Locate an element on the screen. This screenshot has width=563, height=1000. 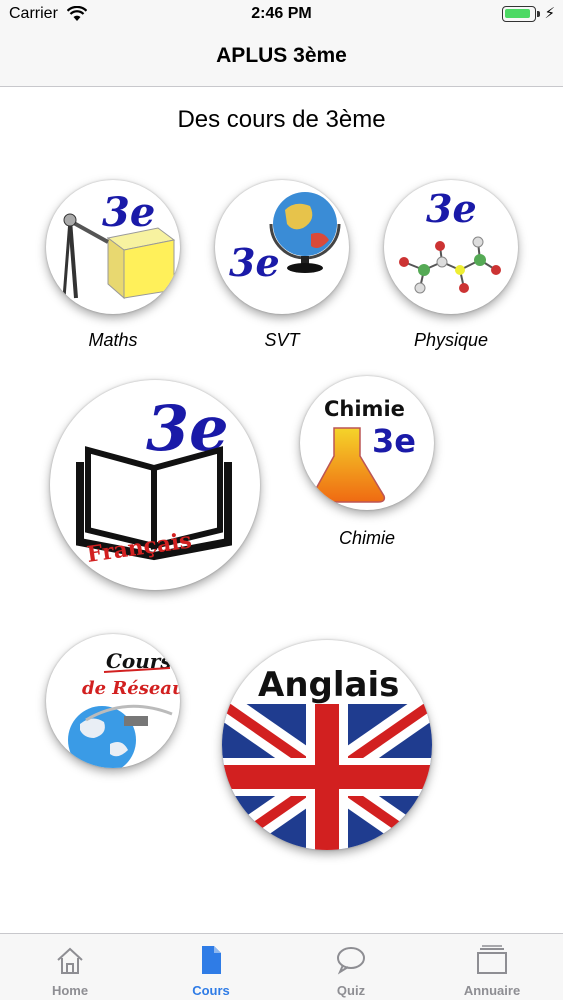
physique-illustration: 3e is located at coordinates (450, 240).